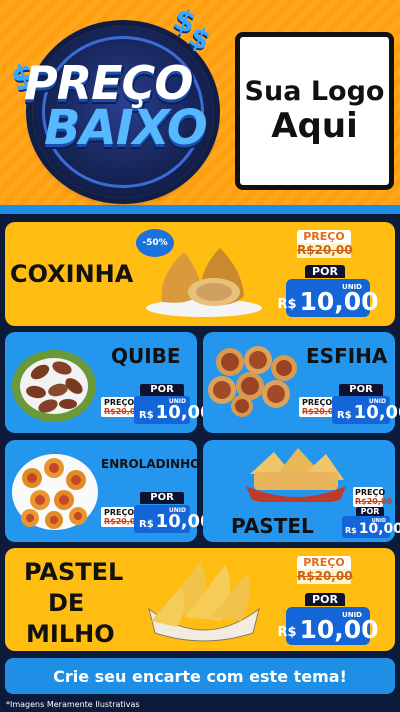 The width and height of the screenshot is (400, 712). What do you see at coordinates (70, 634) in the screenshot?
I see `product-name-line3: MILHO` at bounding box center [70, 634].